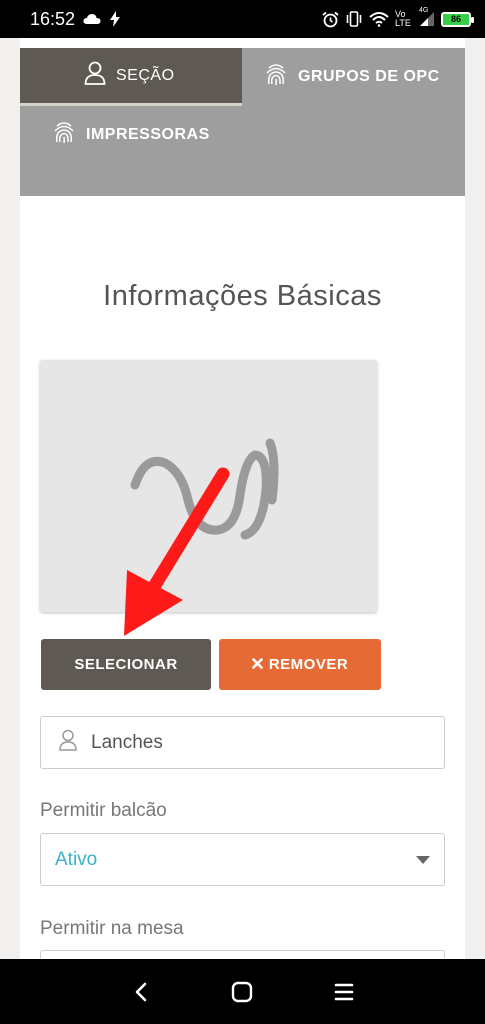  Describe the element at coordinates (242, 859) in the screenshot. I see `permitir-balcao-select: Ativo` at that location.